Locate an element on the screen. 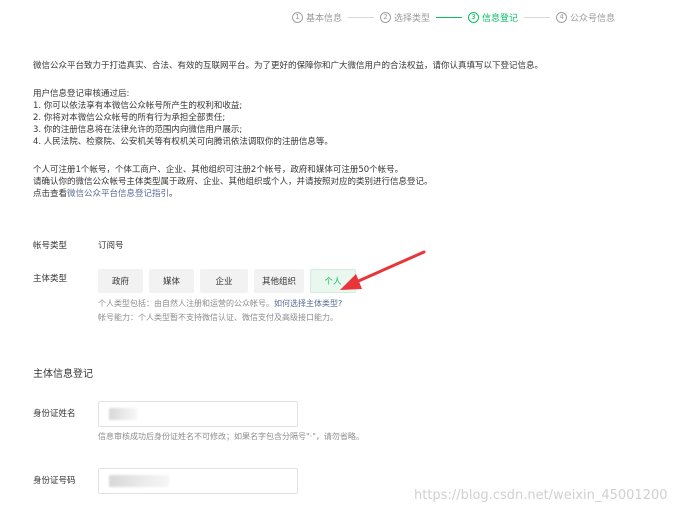 This screenshot has width=688, height=516. verify-heading: 用户信息登记审核通过后: is located at coordinates (81, 94).